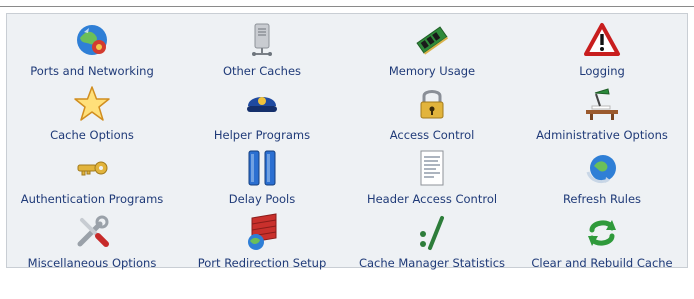  I want to click on module-label: Delay Pools, so click(262, 199).